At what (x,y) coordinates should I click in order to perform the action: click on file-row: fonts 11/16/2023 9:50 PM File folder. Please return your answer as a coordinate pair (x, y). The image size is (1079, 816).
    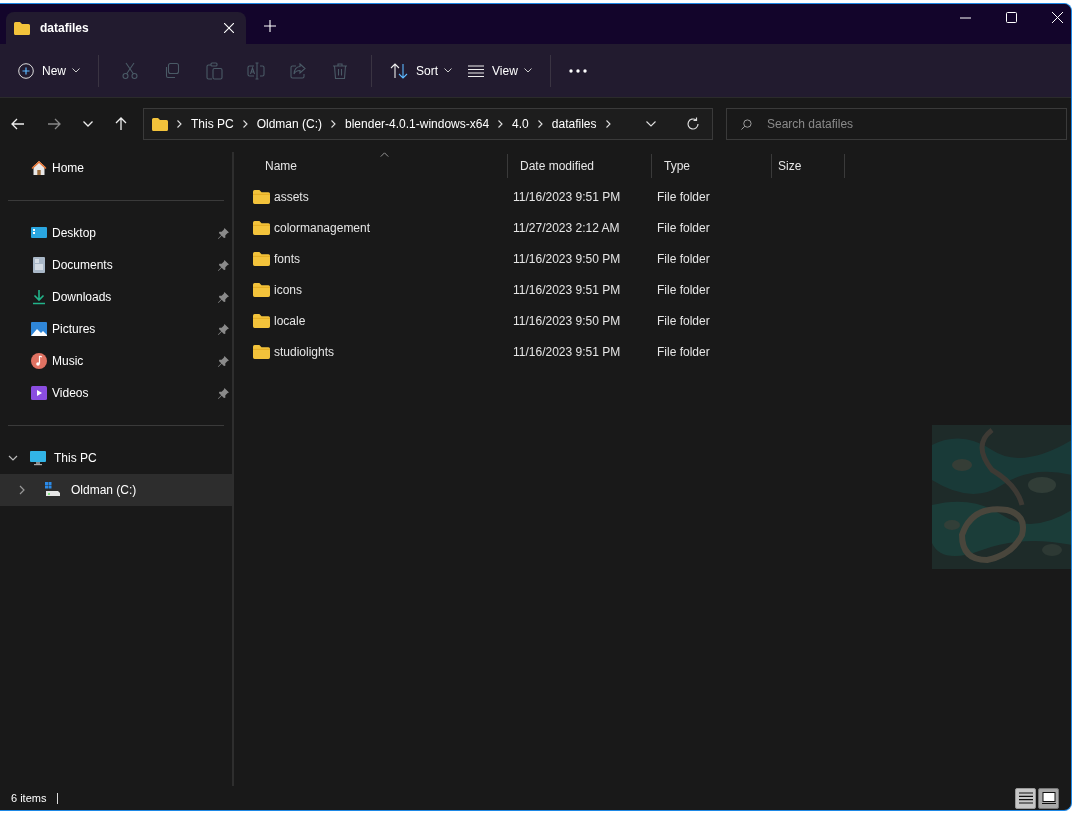
    Looking at the image, I should click on (553, 258).